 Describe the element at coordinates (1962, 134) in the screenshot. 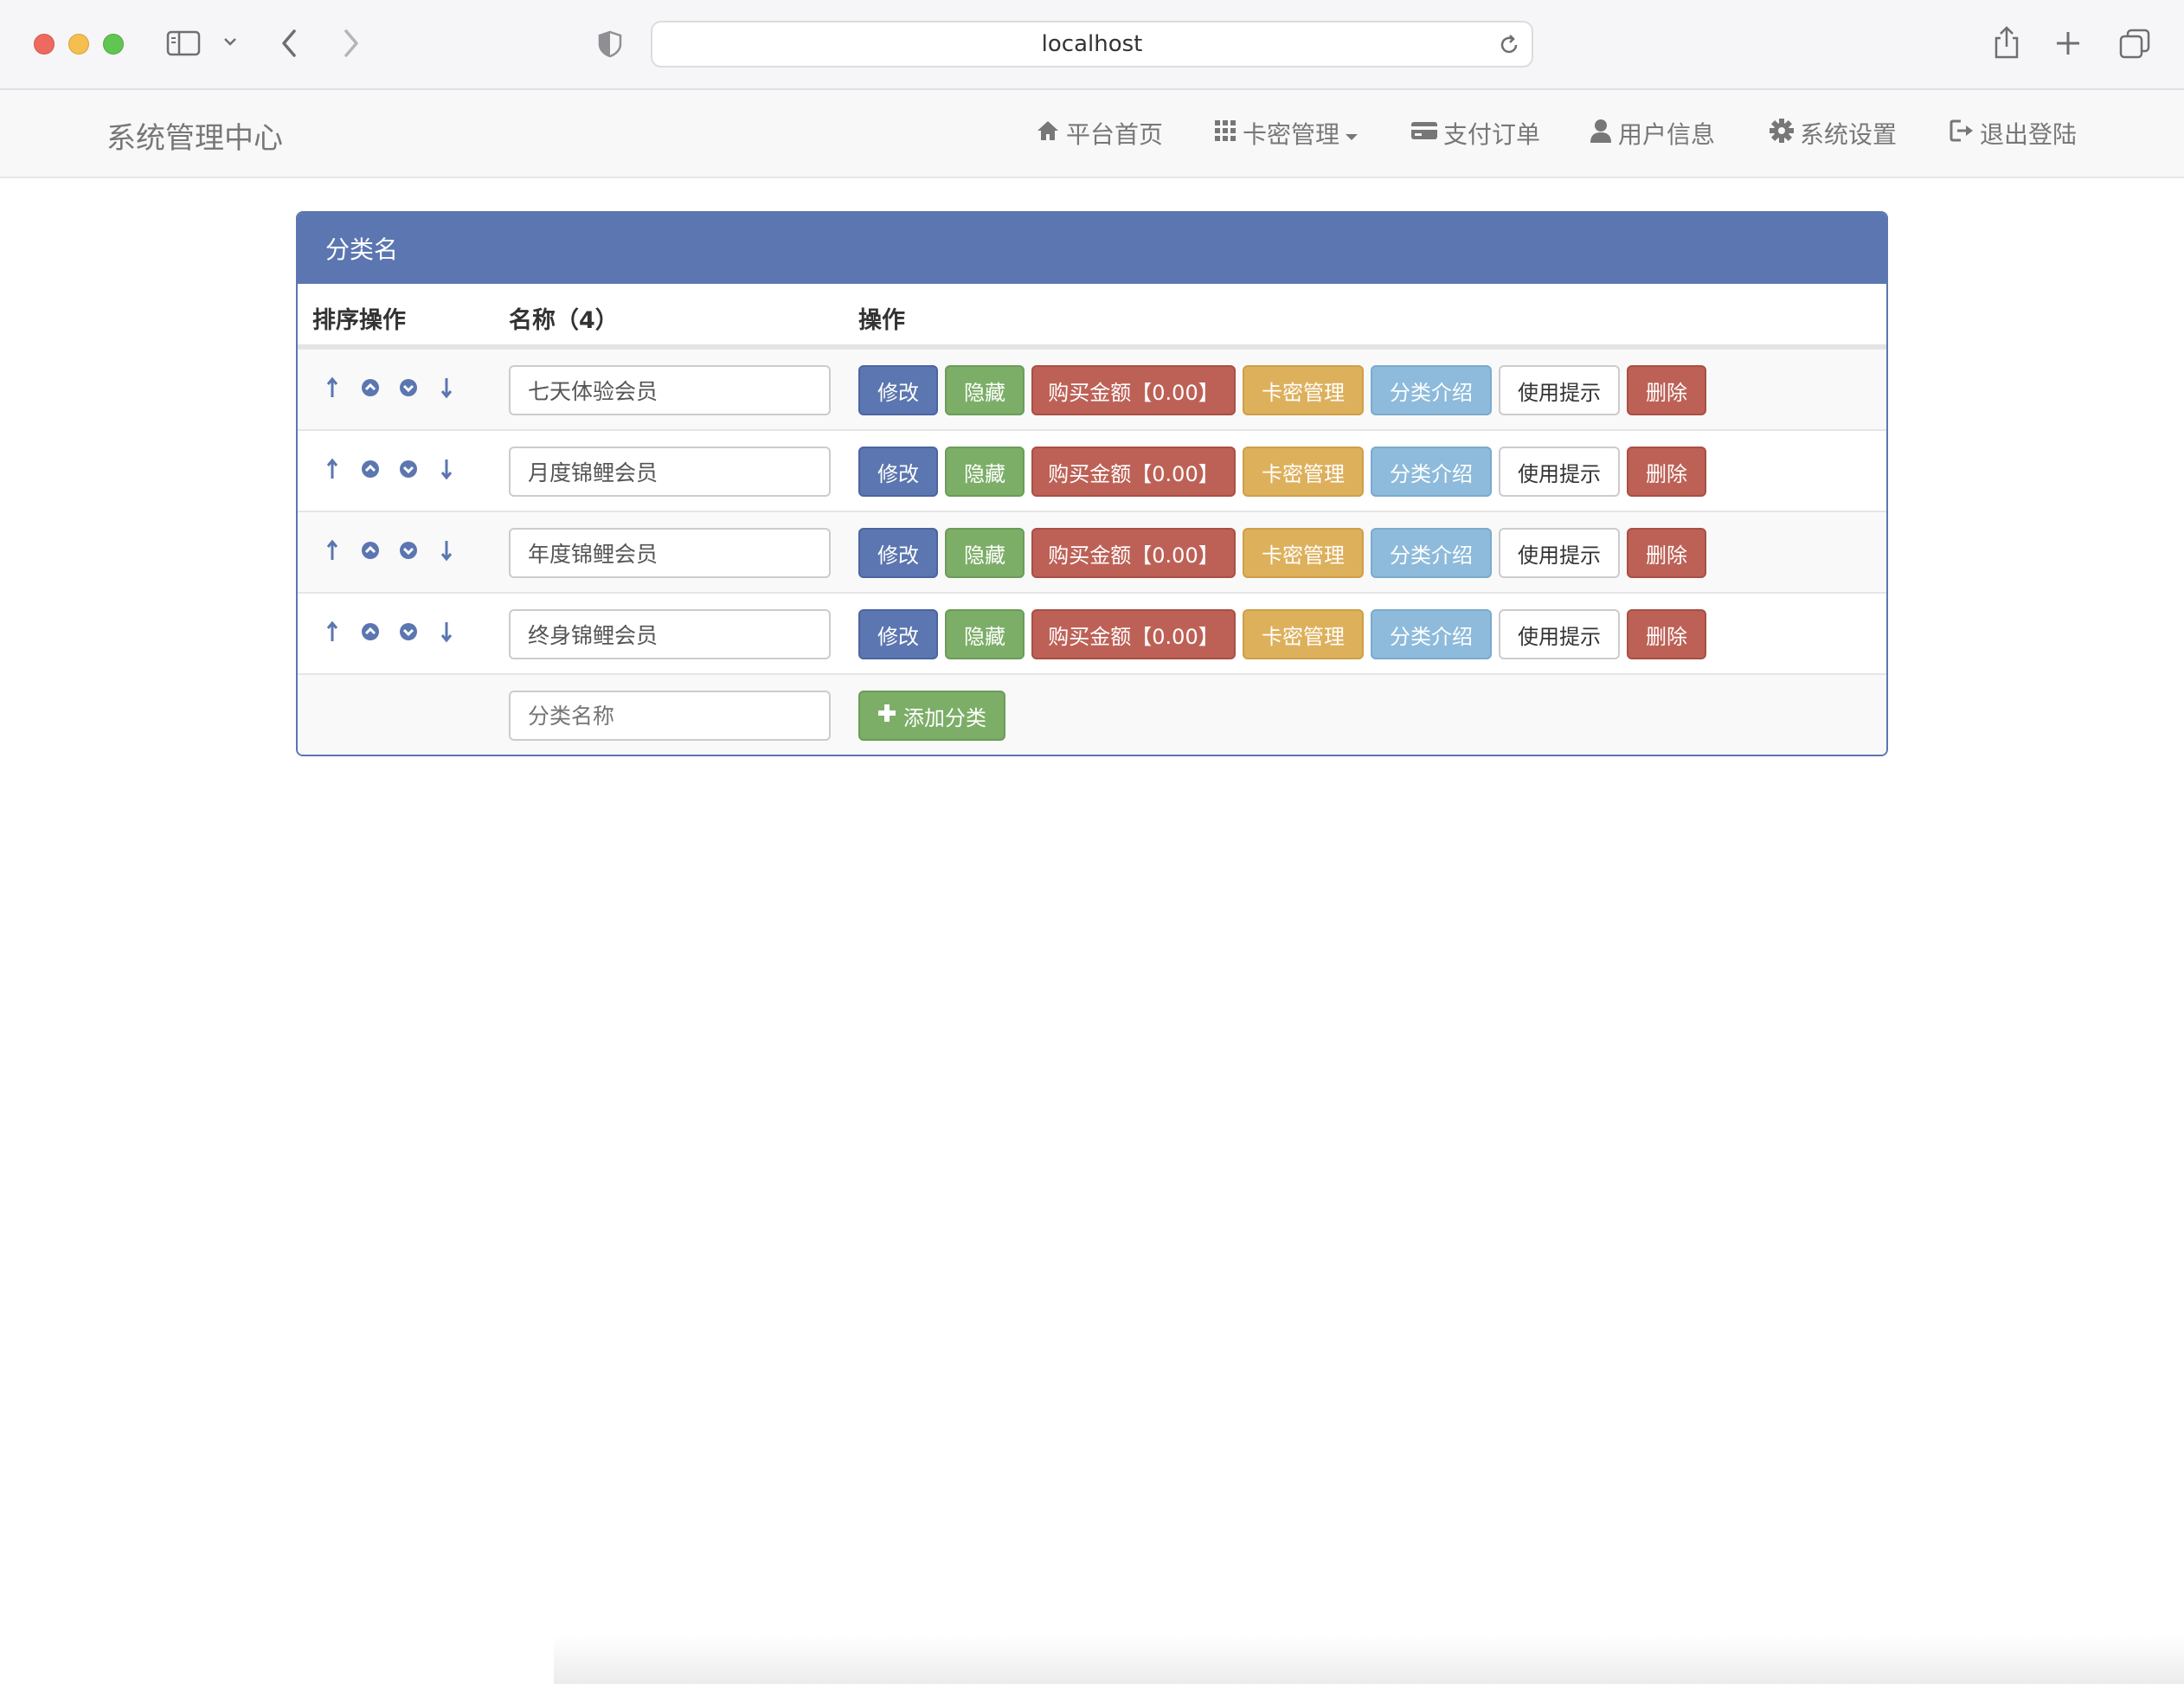

I see `logout-icon` at that location.